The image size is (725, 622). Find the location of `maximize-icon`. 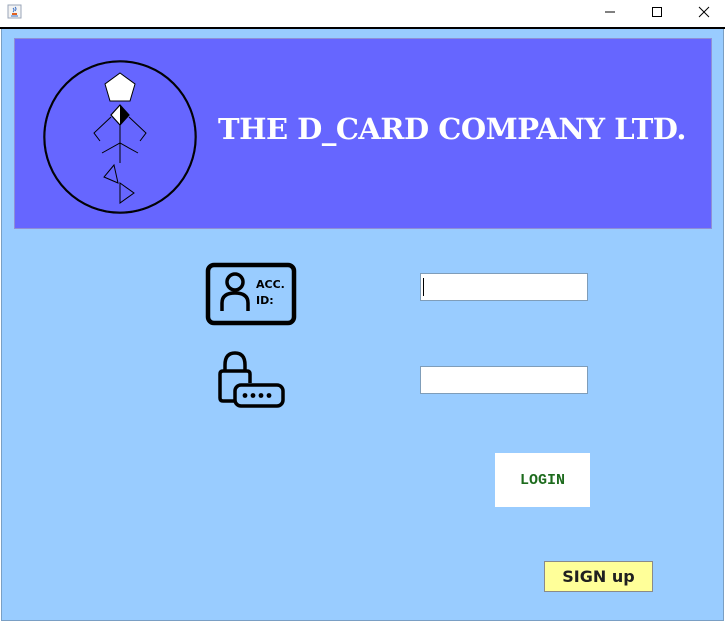

maximize-icon is located at coordinates (657, 12).